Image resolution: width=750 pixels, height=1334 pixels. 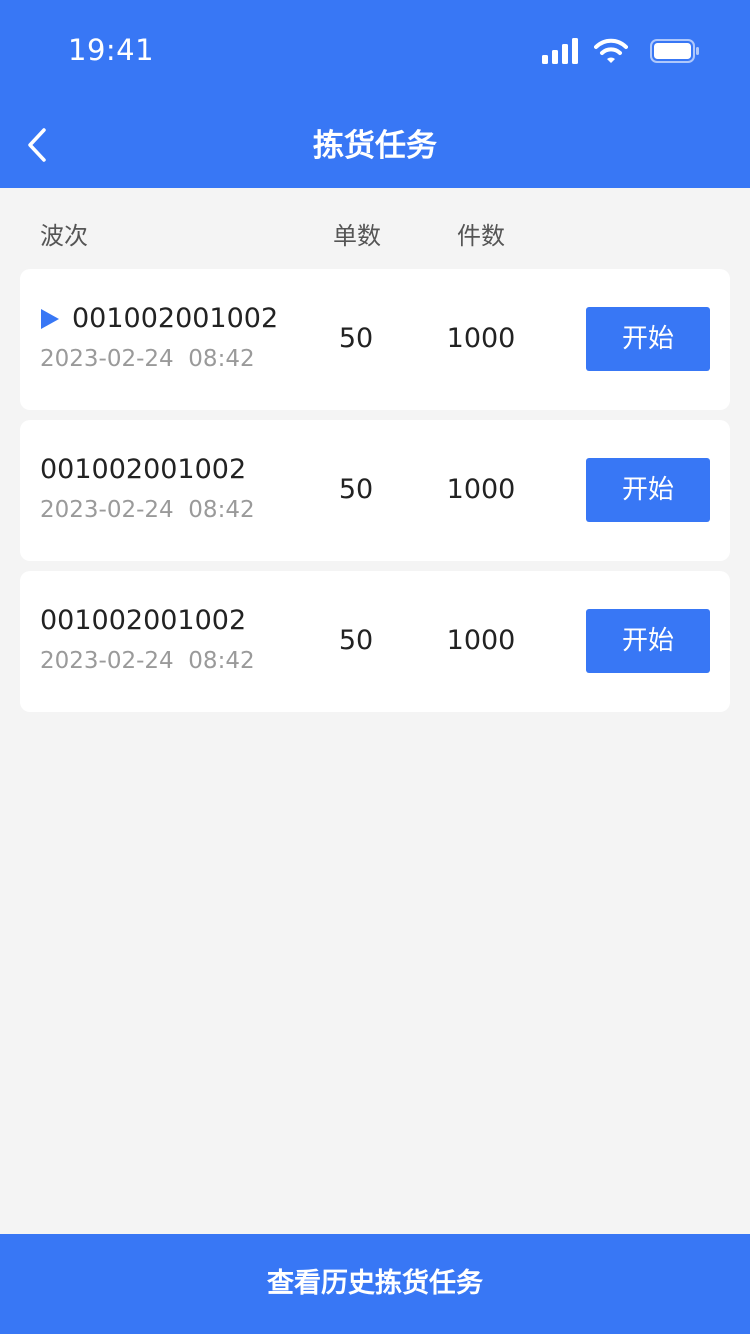 I want to click on signal-icon, so click(x=560, y=51).